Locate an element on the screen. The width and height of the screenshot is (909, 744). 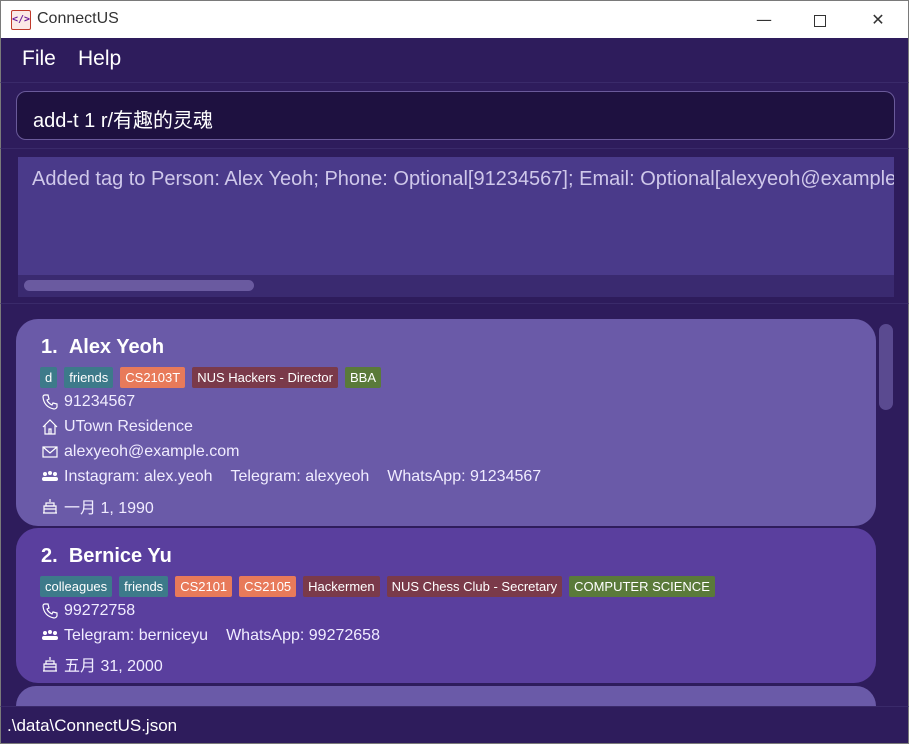
person-name: 1. Alex Yeoh is located at coordinates (102, 347).